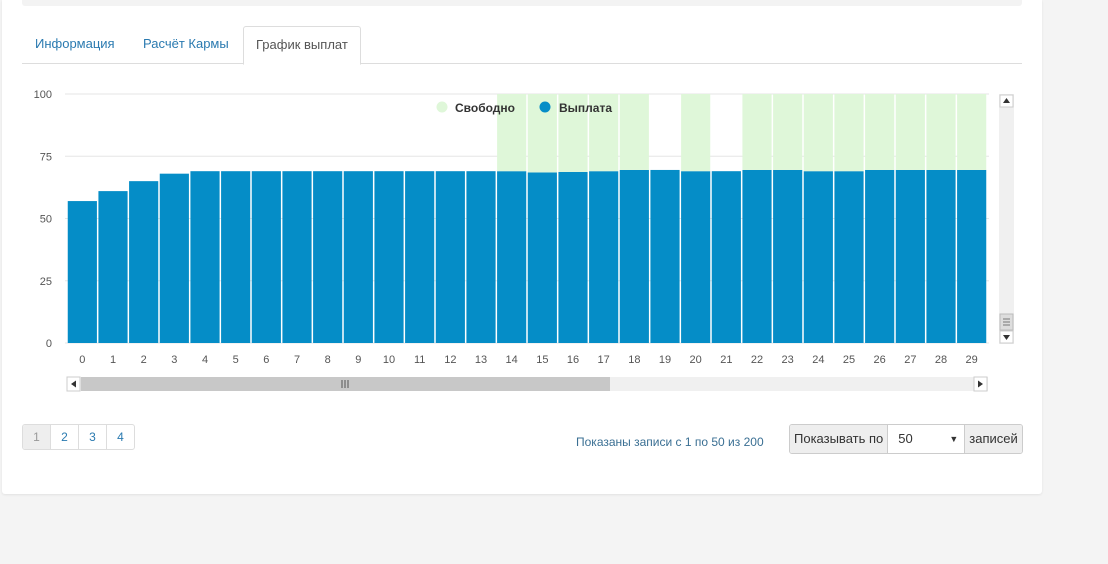 This screenshot has width=1108, height=564. What do you see at coordinates (527, 384) in the screenshot?
I see `horizontal-scrollbar` at bounding box center [527, 384].